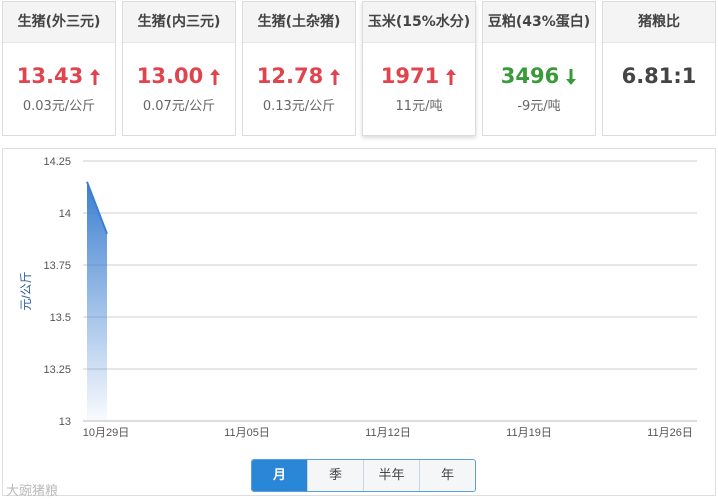  Describe the element at coordinates (335, 475) in the screenshot. I see `range-quarter-button: 季` at that location.